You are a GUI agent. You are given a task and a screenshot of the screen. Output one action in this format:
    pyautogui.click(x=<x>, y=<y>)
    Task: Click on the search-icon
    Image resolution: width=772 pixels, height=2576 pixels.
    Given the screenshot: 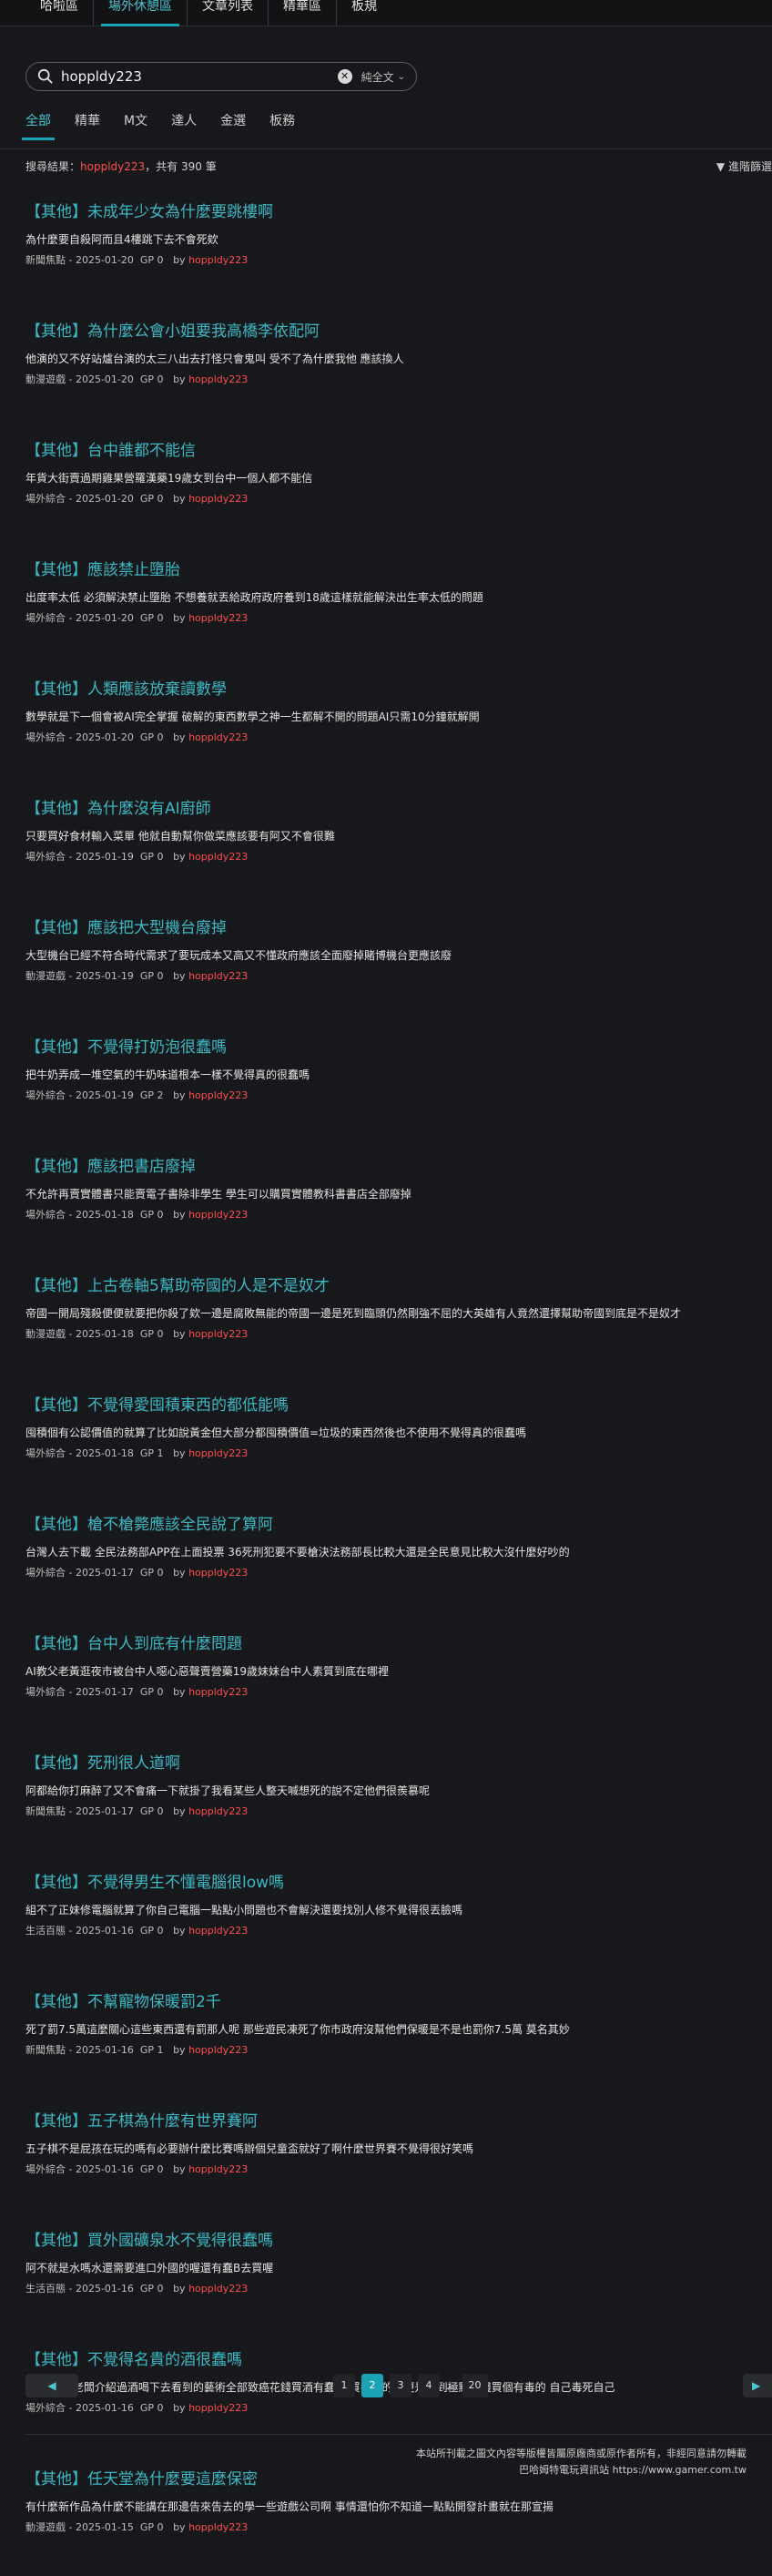 What is the action you would take?
    pyautogui.click(x=45, y=76)
    